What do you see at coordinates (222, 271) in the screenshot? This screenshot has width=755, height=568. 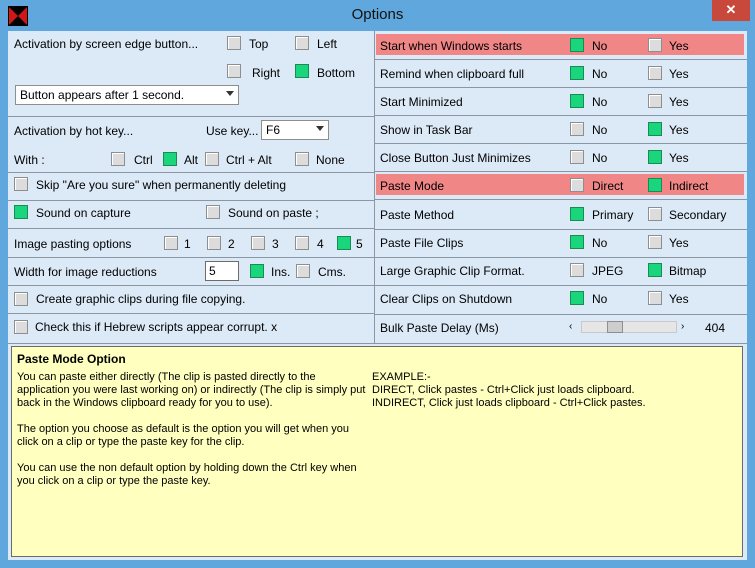 I see `width-input: 5` at bounding box center [222, 271].